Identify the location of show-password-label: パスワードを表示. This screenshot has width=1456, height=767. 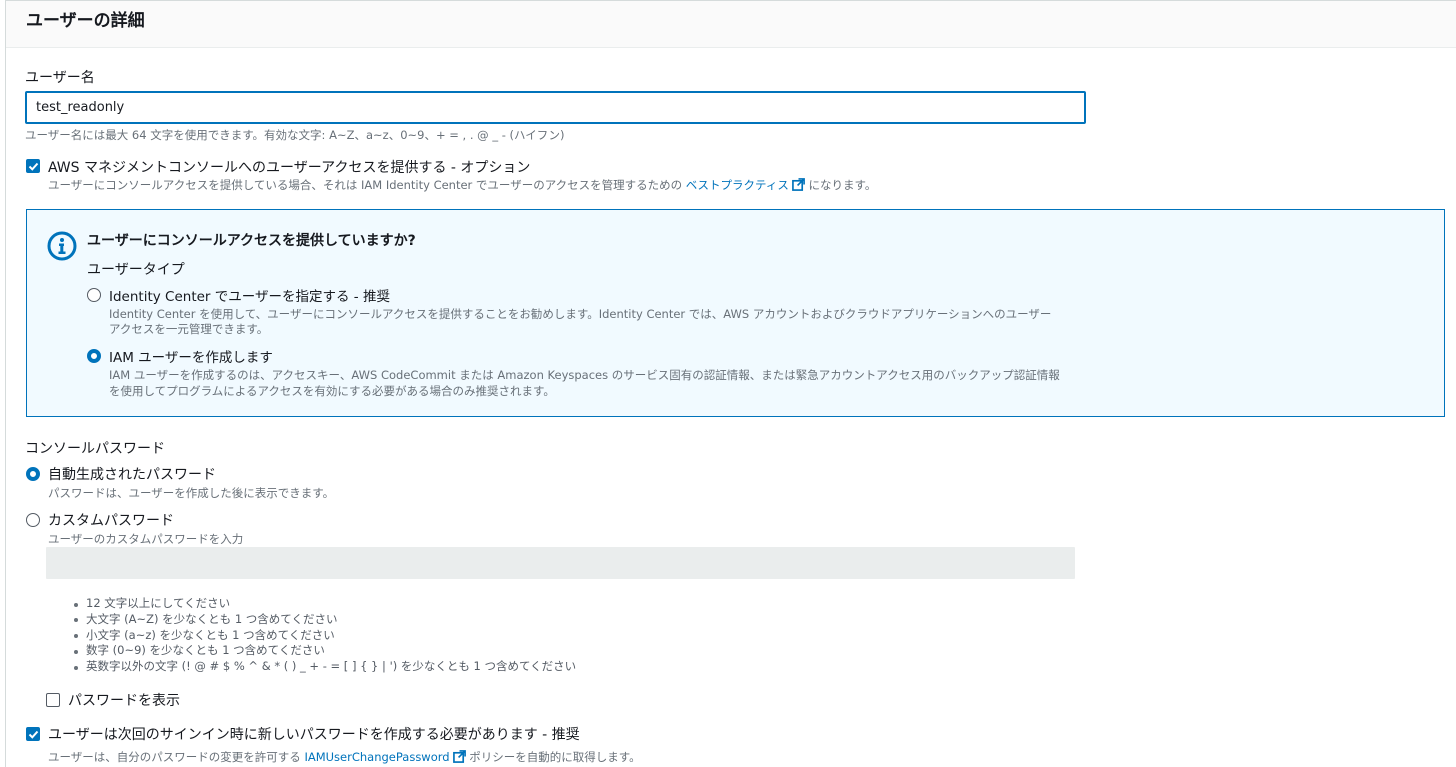
(124, 700).